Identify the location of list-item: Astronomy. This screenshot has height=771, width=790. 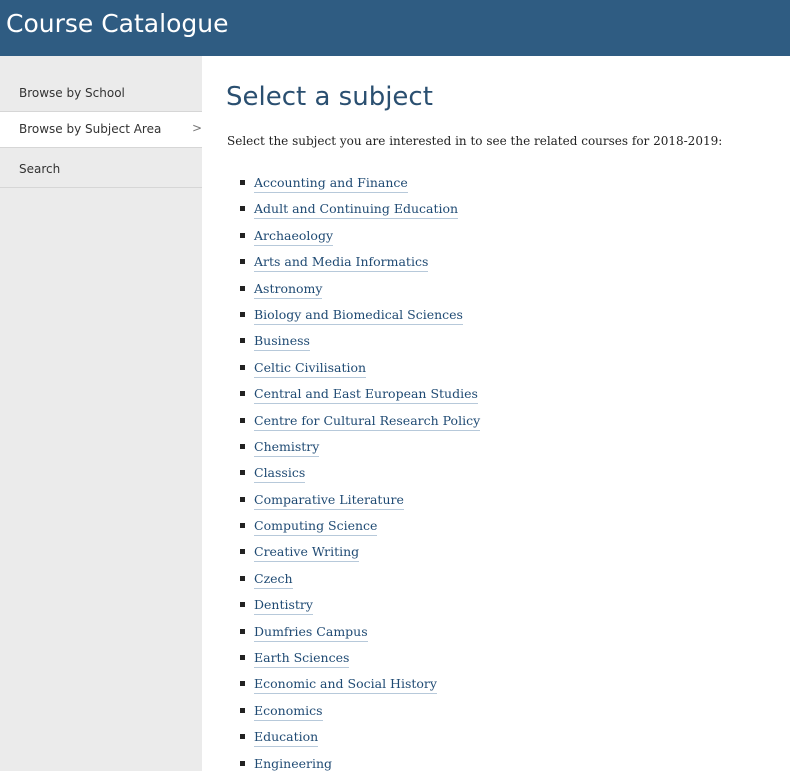
(360, 291).